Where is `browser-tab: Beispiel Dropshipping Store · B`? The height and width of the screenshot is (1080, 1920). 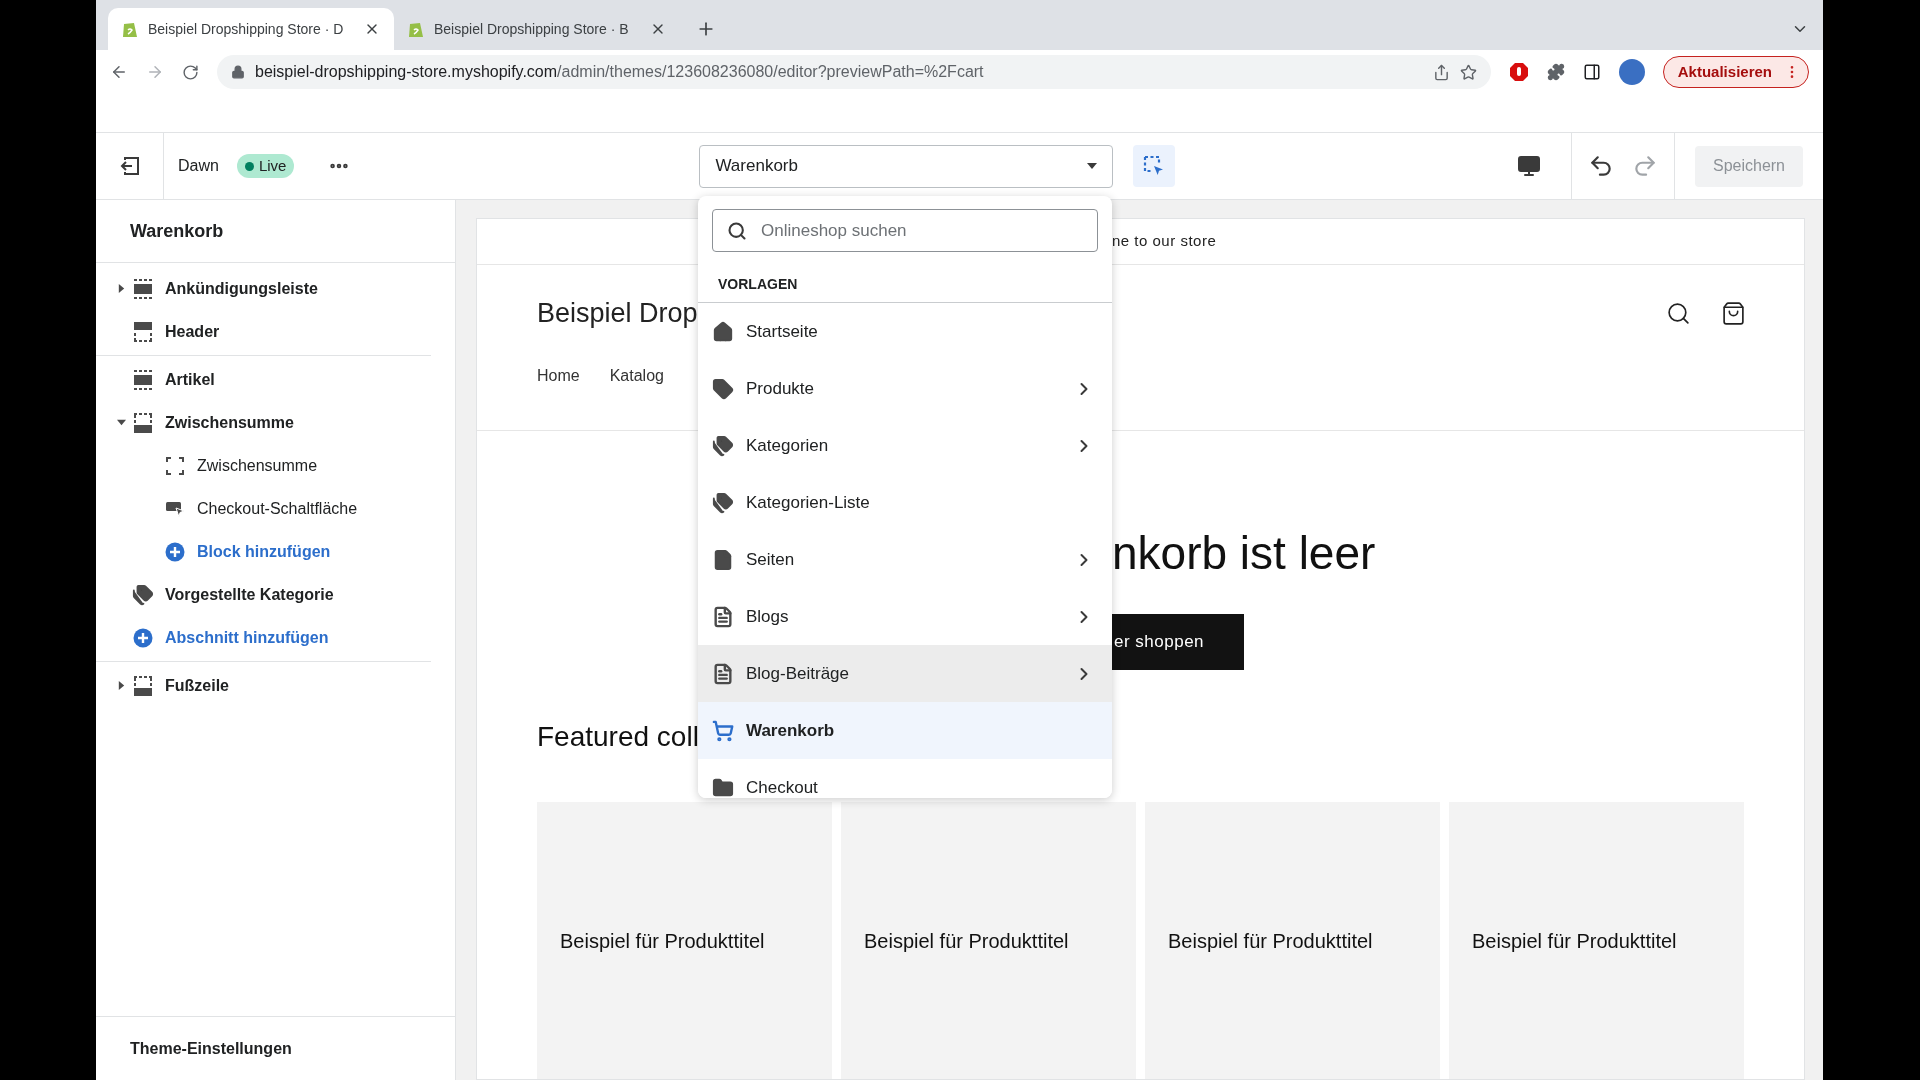 browser-tab: Beispiel Dropshipping Store · B is located at coordinates (537, 29).